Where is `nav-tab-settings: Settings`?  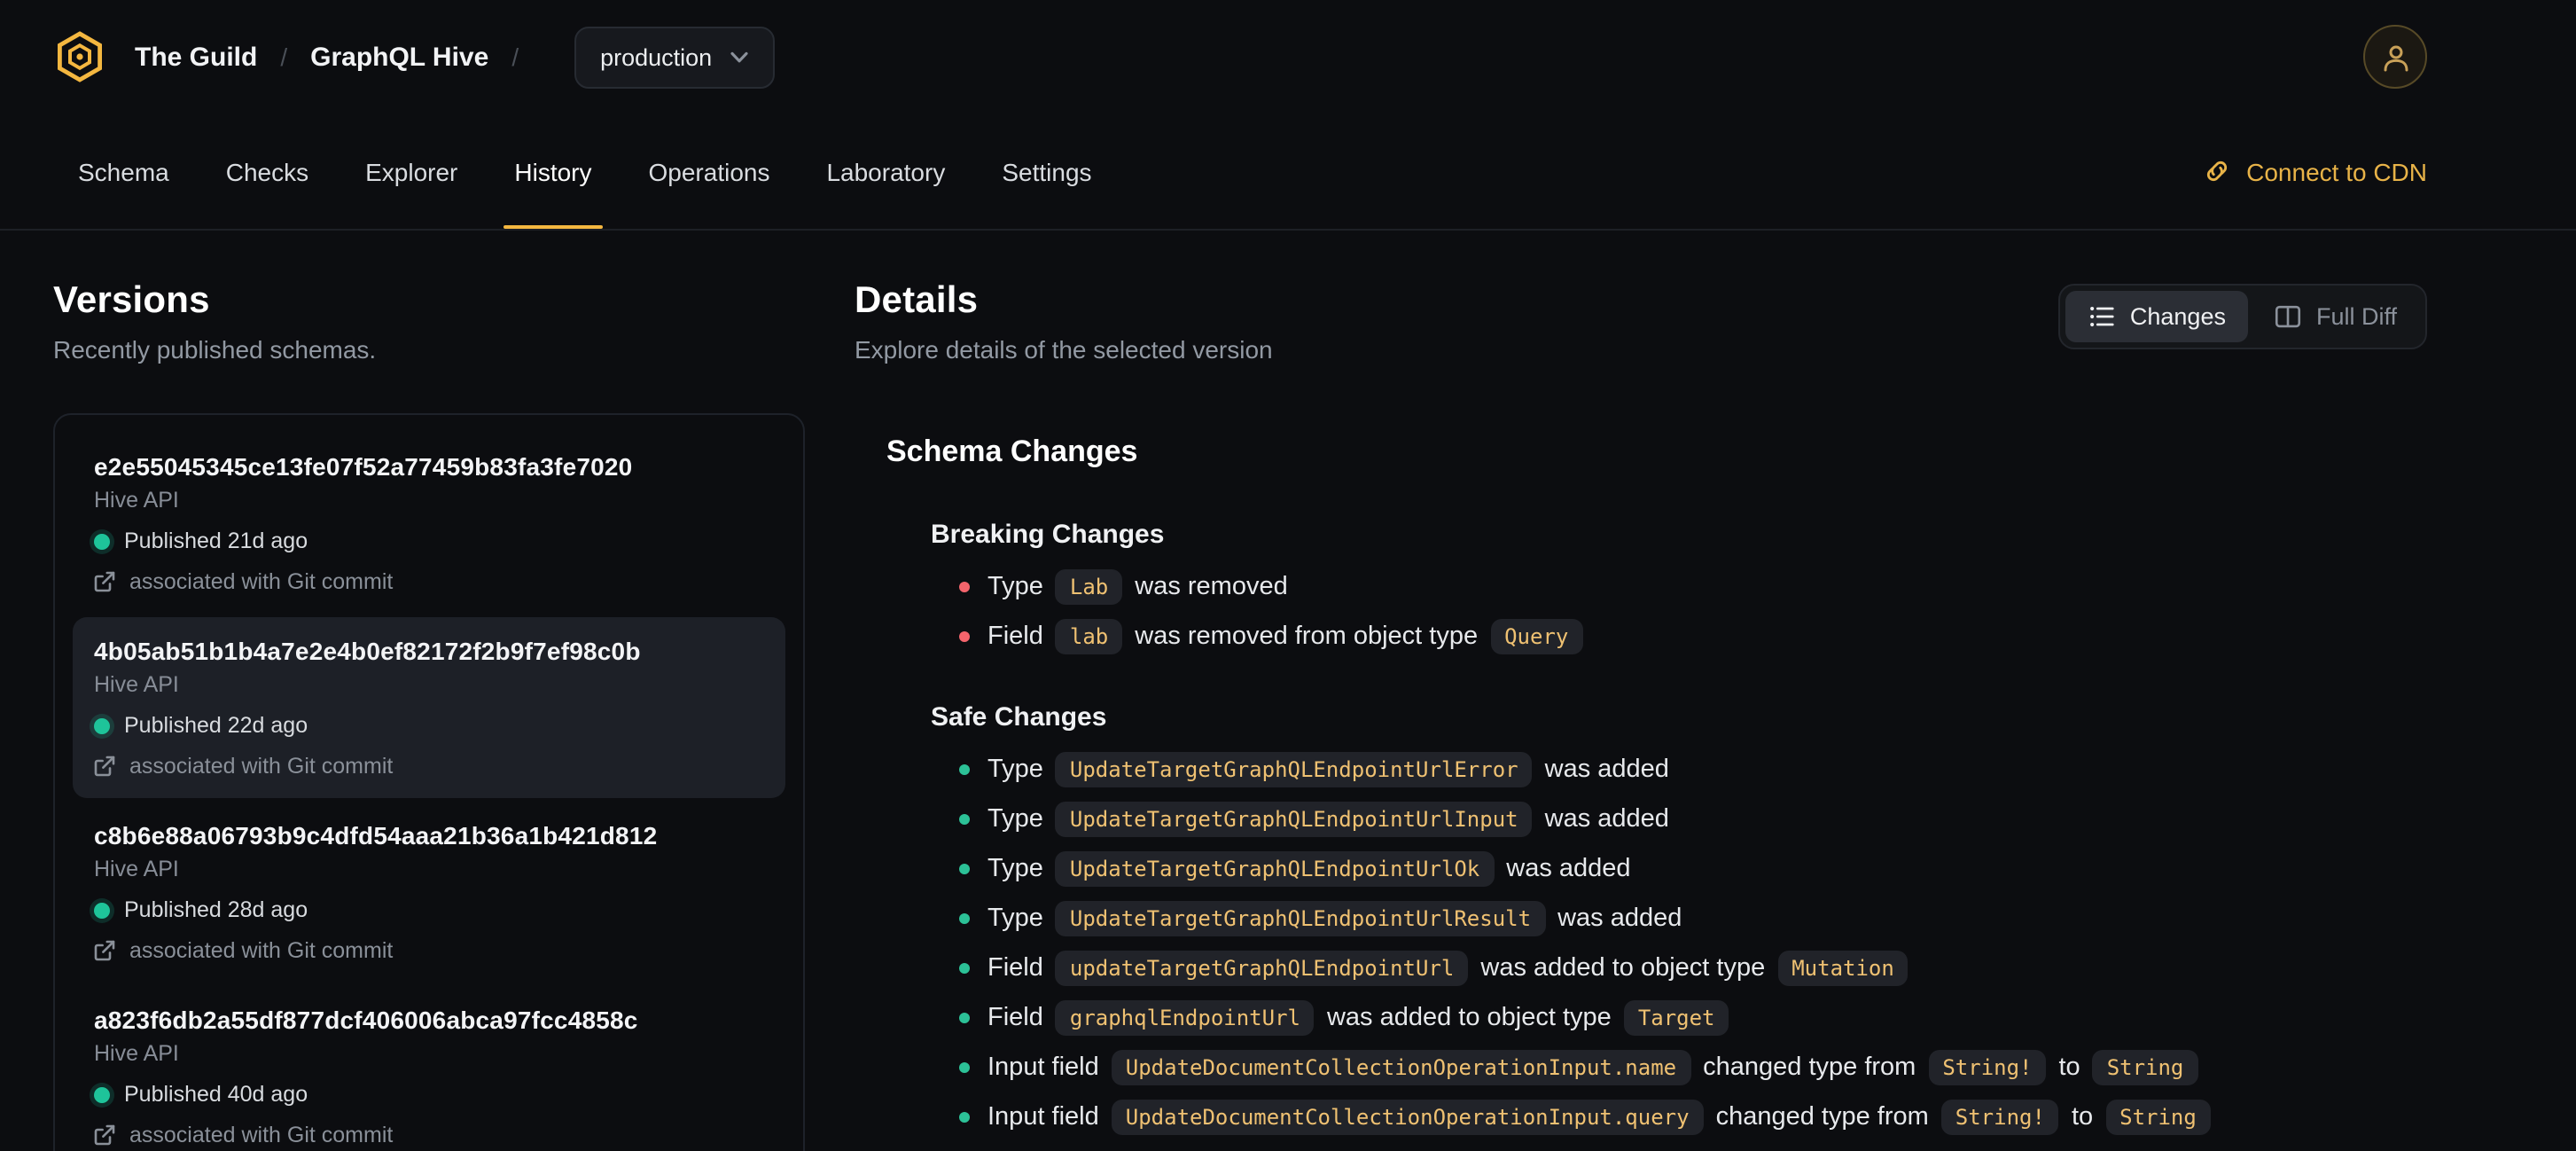 nav-tab-settings: Settings is located at coordinates (1046, 171).